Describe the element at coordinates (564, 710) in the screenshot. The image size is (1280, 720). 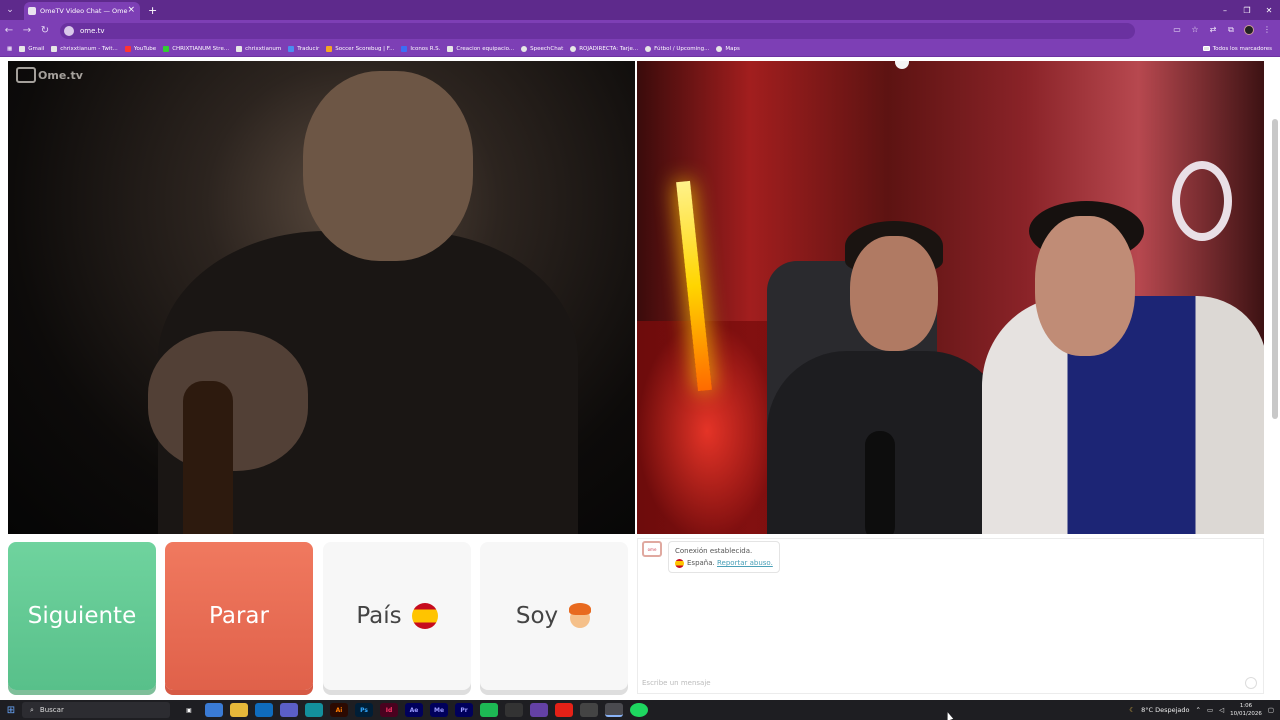
I see `youtube-app-icon` at that location.